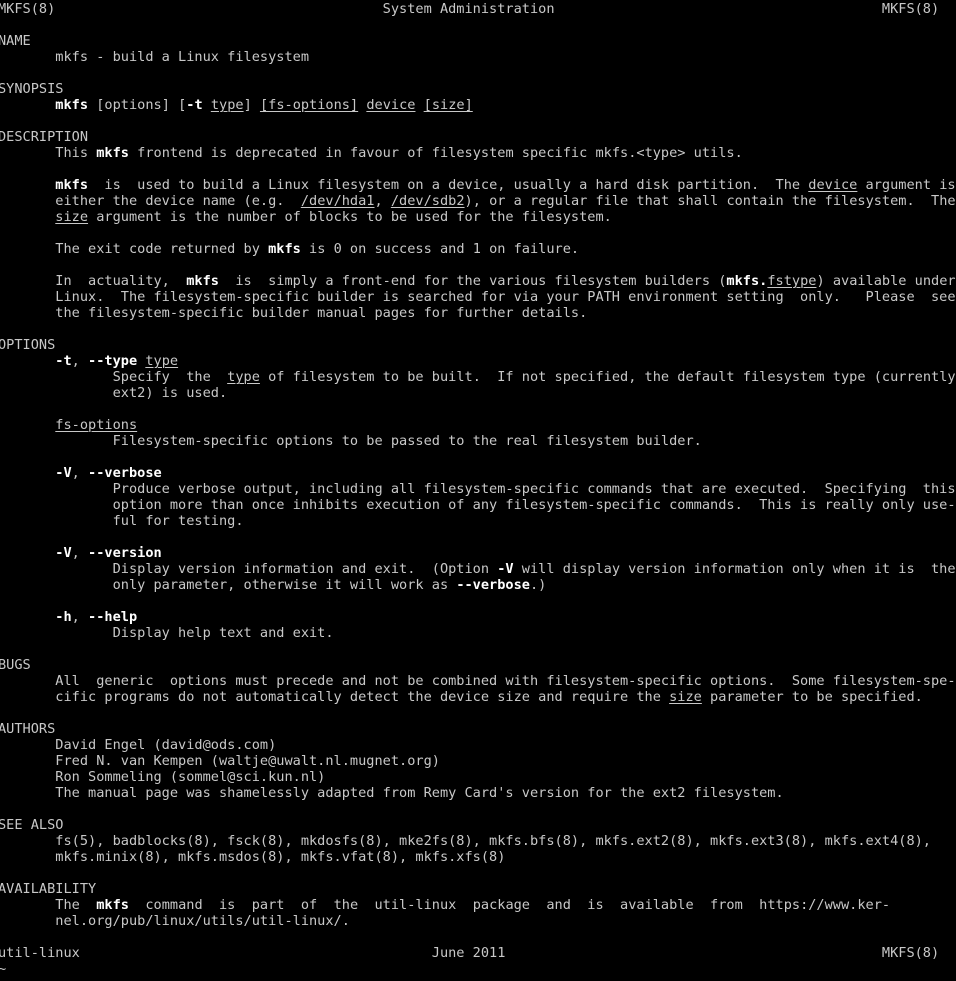  Describe the element at coordinates (48, 889) in the screenshot. I see `section-heading-text: AVAILABILITY` at that location.